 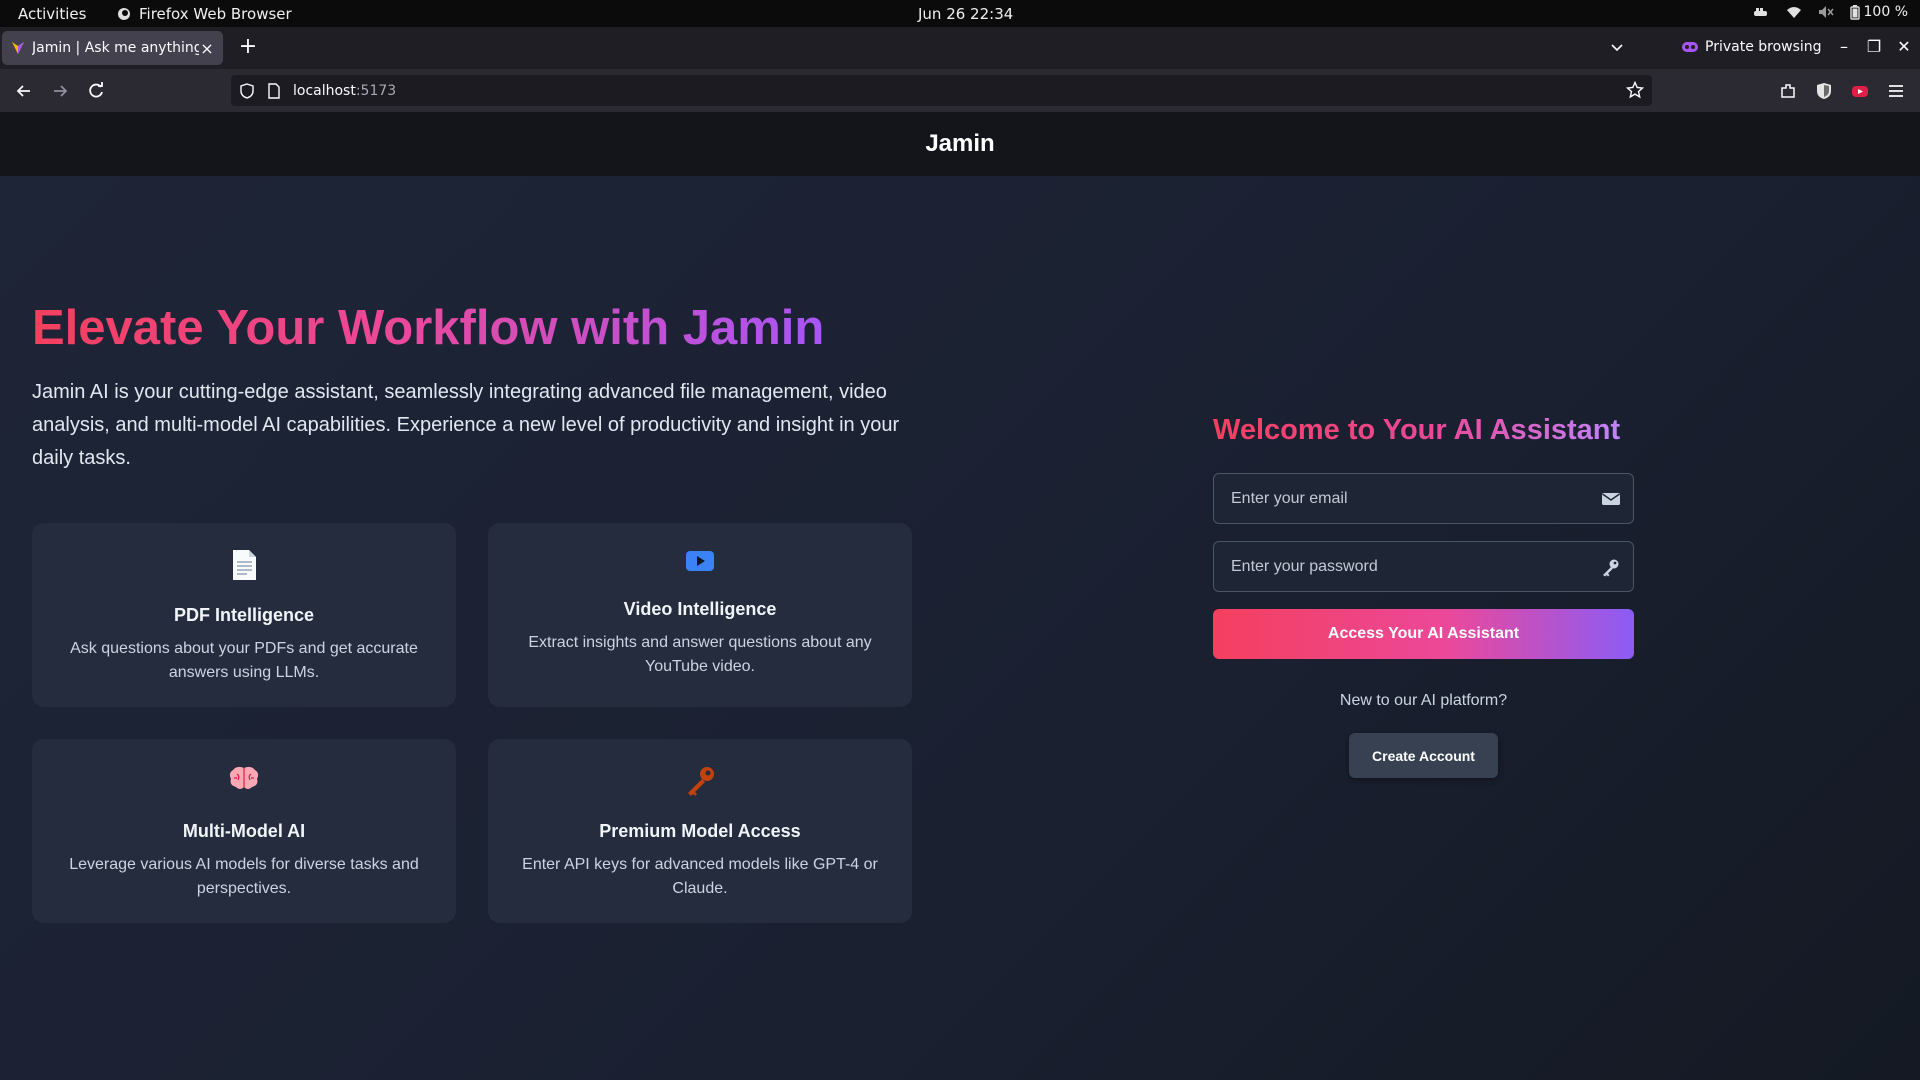 I want to click on forward-arrow-icon, so click(x=60, y=91).